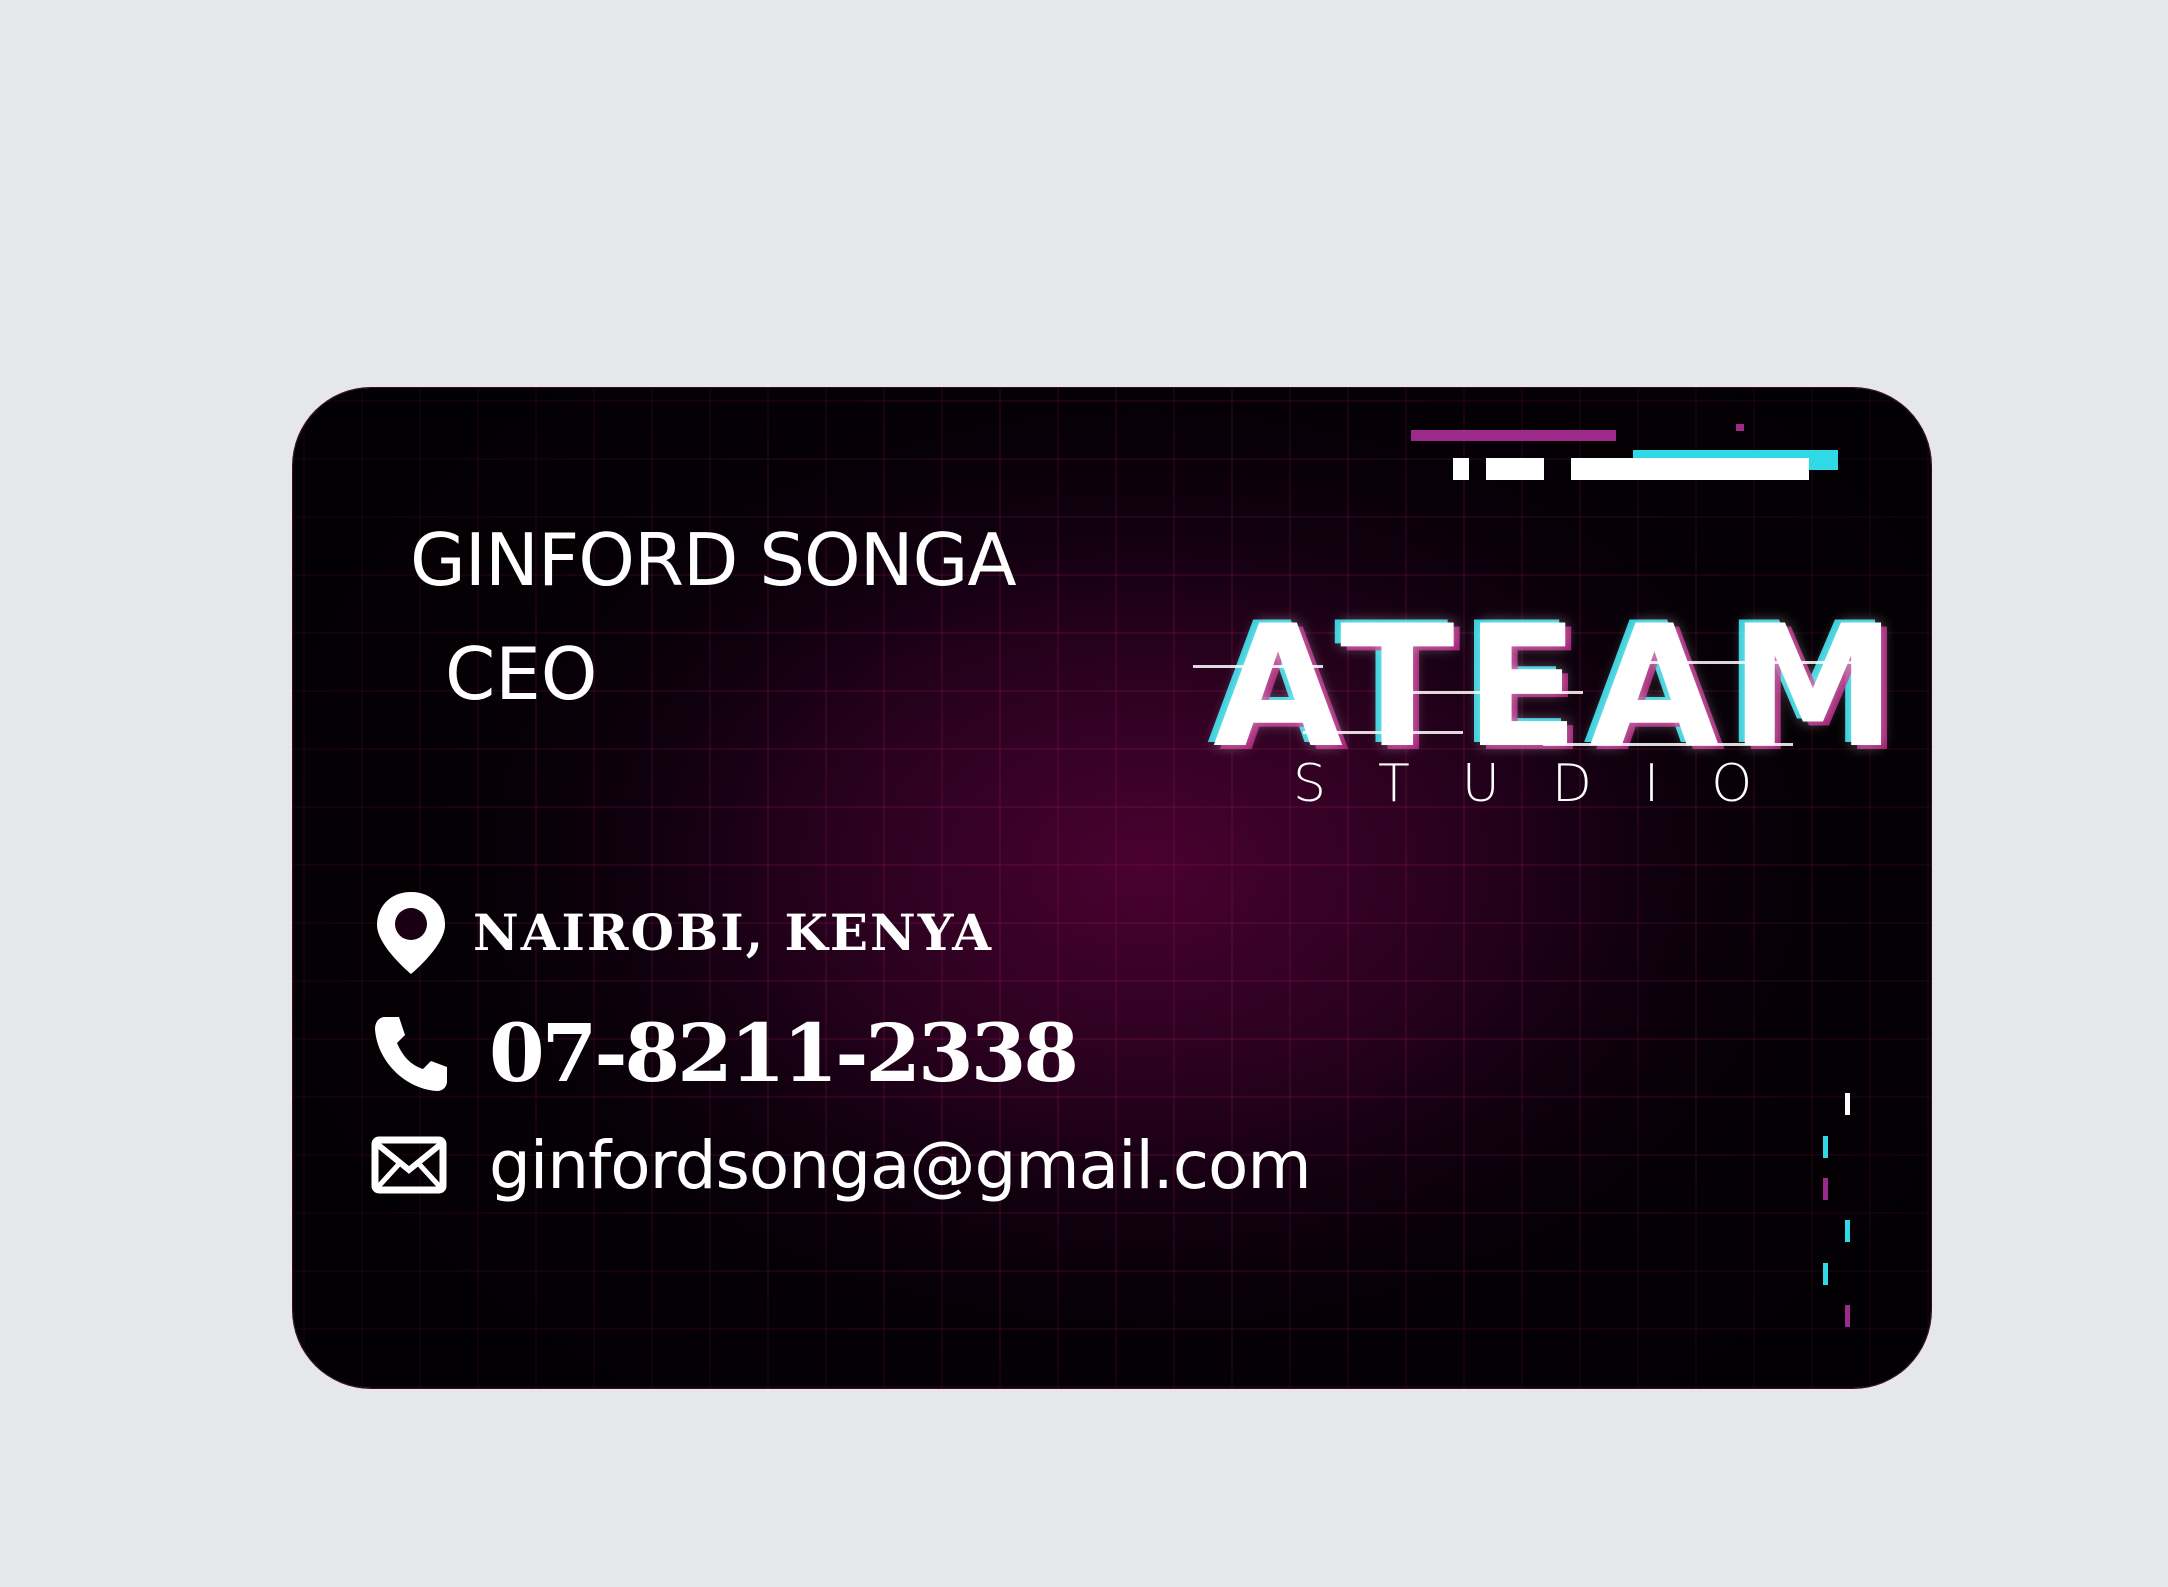 Image resolution: width=2168 pixels, height=1587 pixels. I want to click on phone-number: 07-8211-2338, so click(784, 1053).